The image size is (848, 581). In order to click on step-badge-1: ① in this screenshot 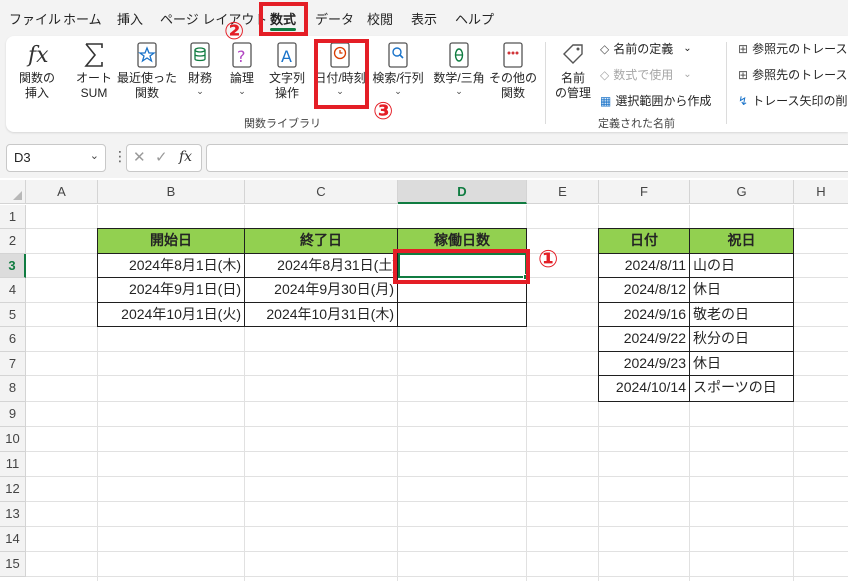, I will do `click(548, 259)`.